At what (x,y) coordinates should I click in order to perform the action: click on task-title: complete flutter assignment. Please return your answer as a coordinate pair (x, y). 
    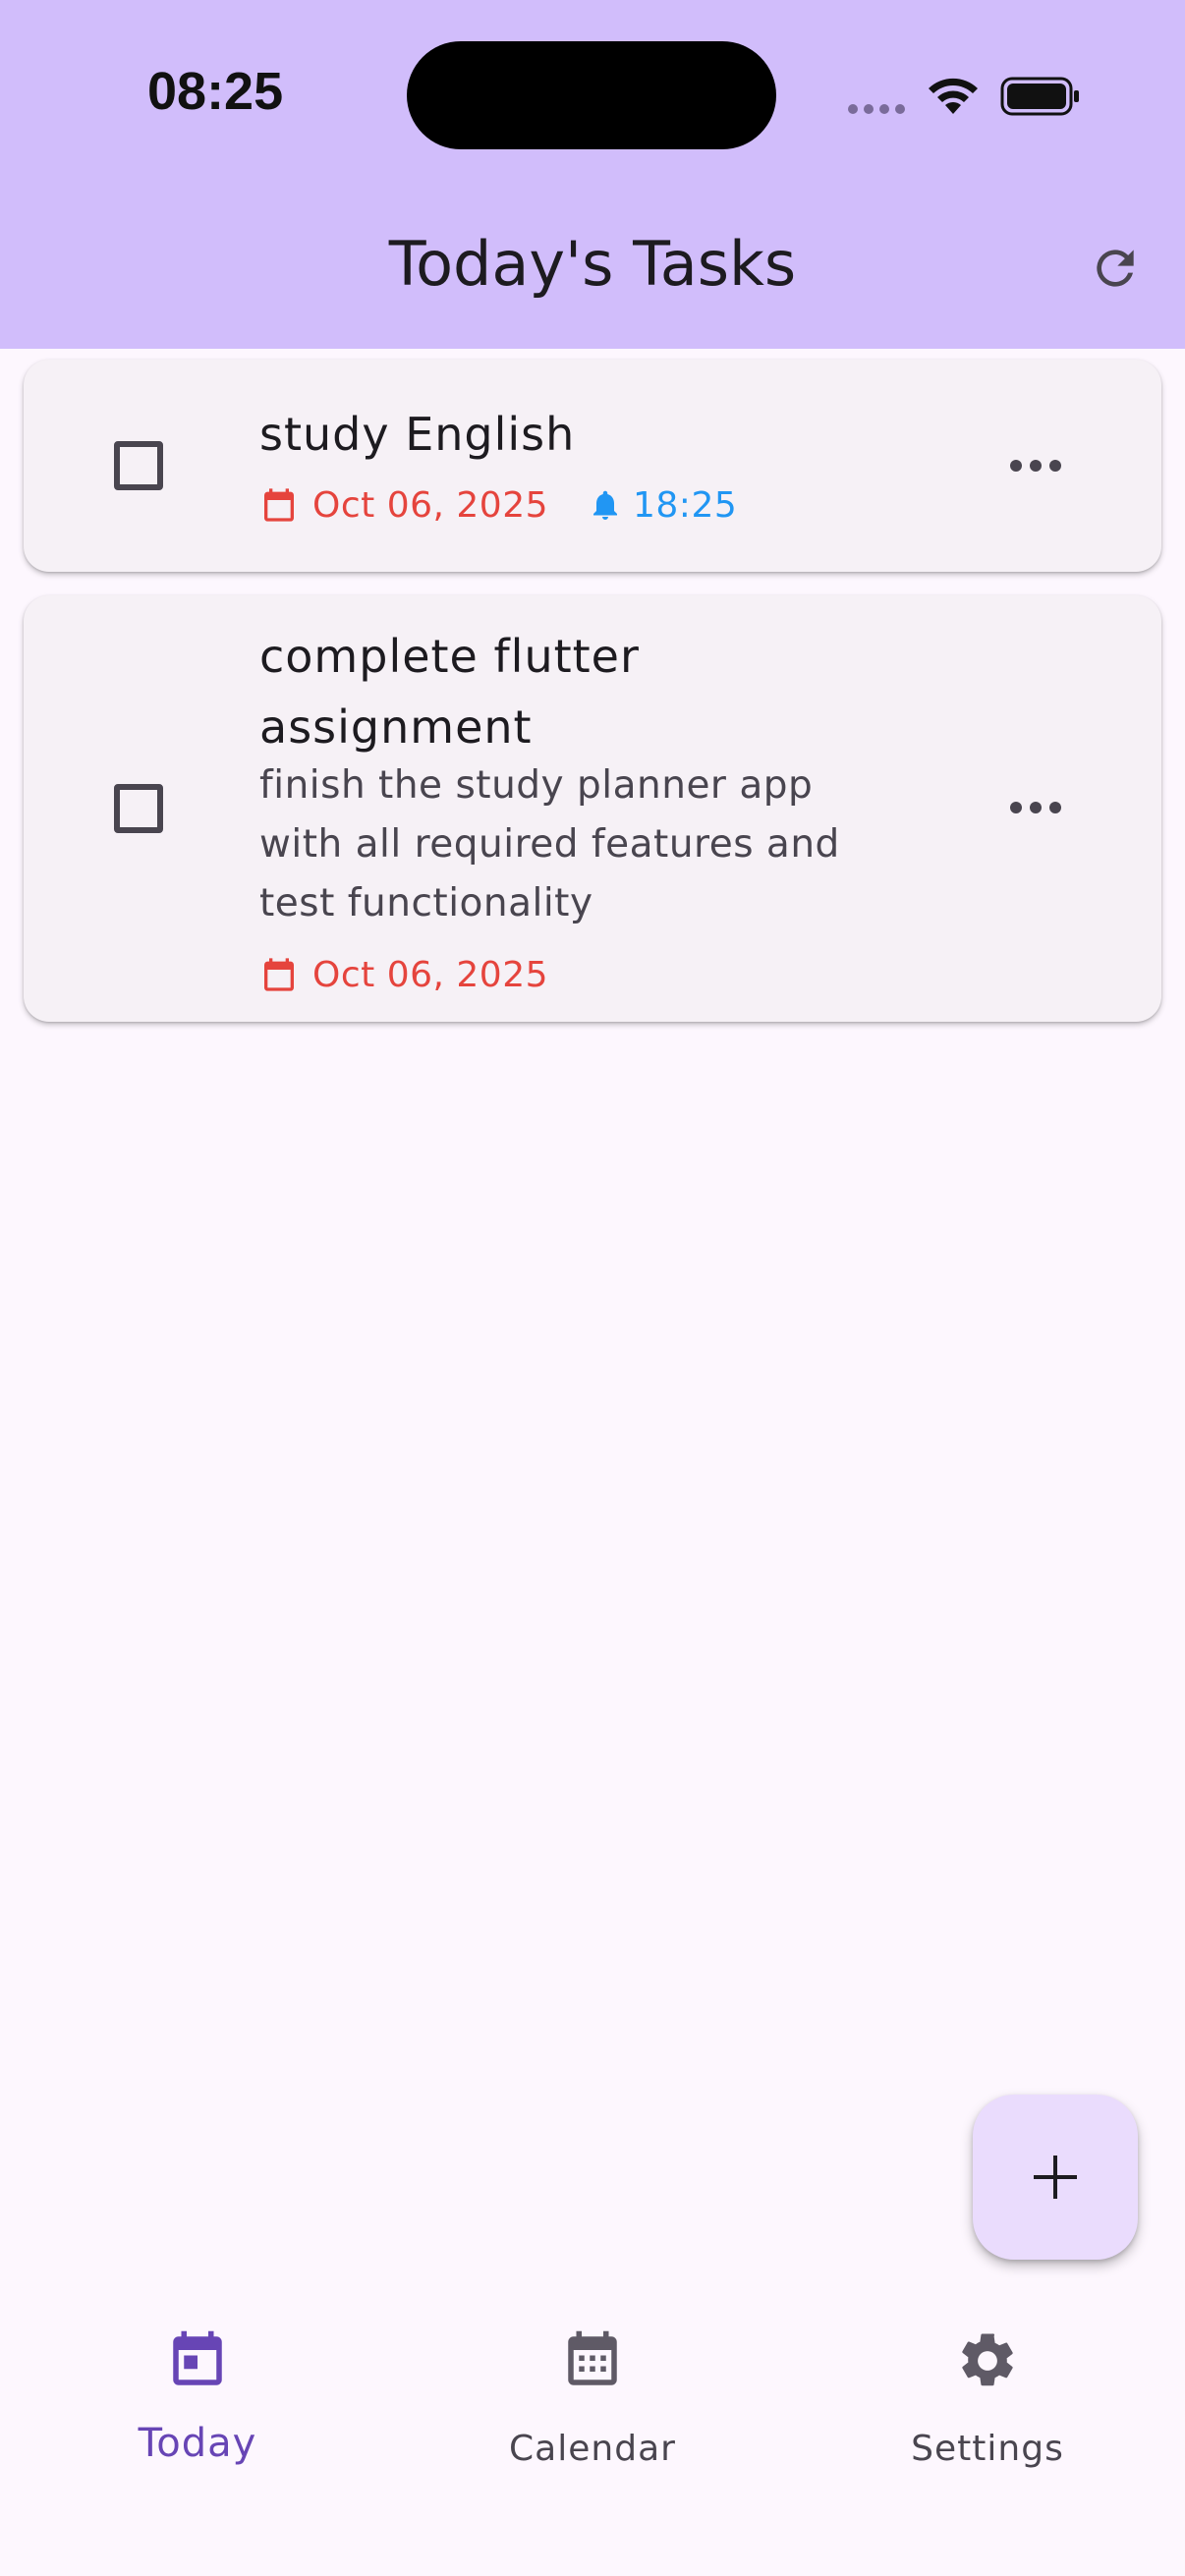
    Looking at the image, I should click on (449, 692).